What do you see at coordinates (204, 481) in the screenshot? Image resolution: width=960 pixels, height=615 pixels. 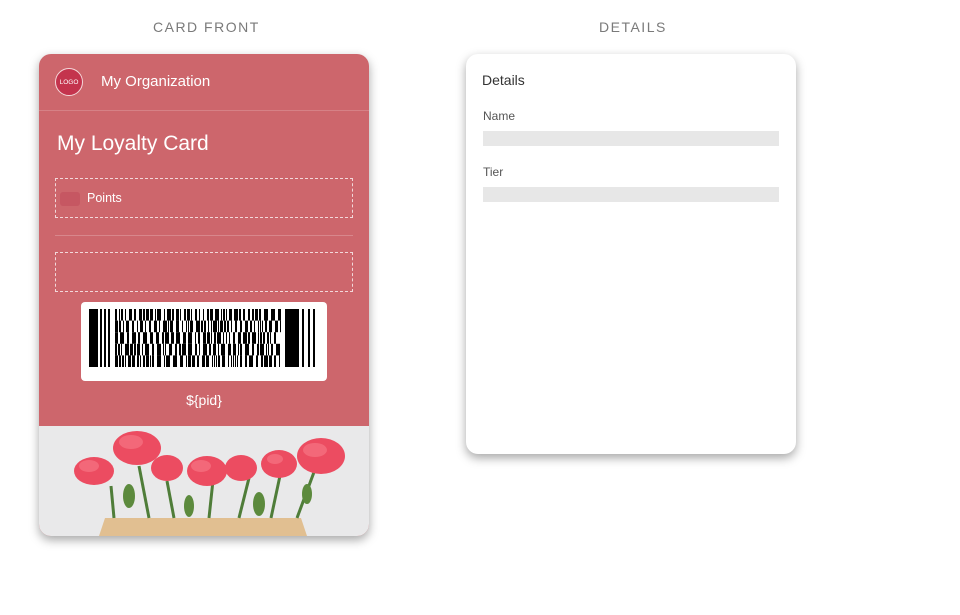 I see `carnation-bouquet-image` at bounding box center [204, 481].